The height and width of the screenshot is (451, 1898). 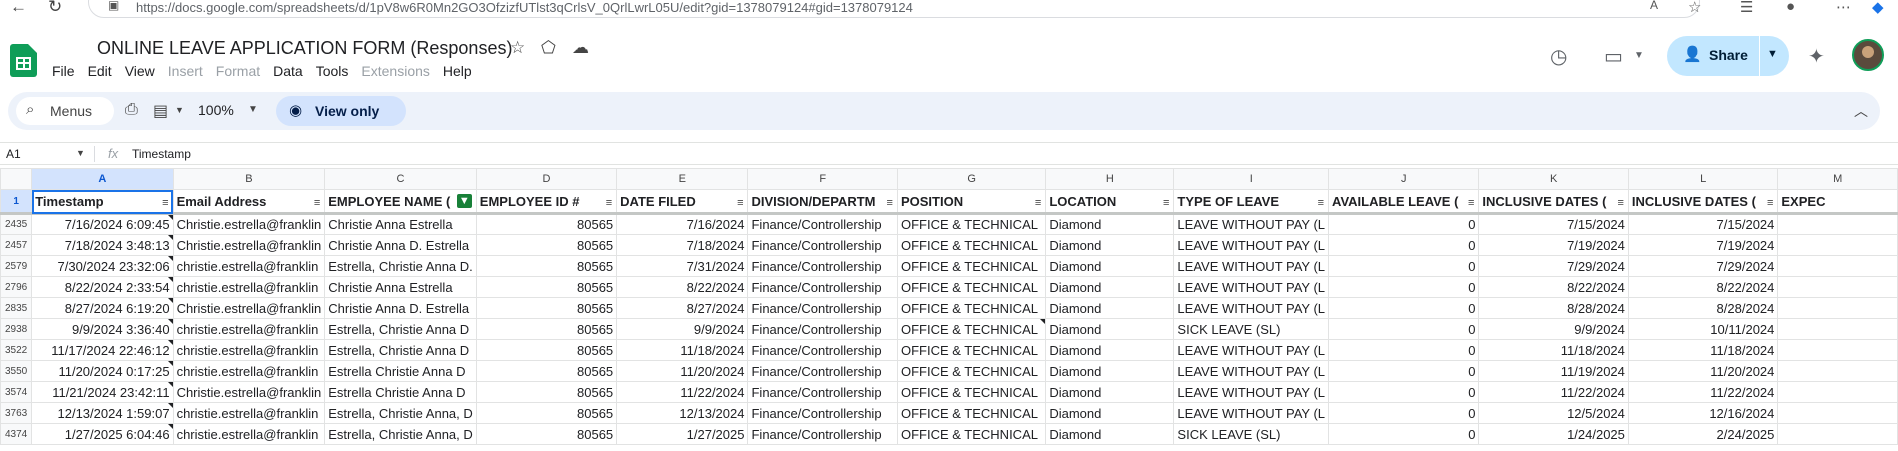 I want to click on version-history-icon: ◷, so click(x=1558, y=56).